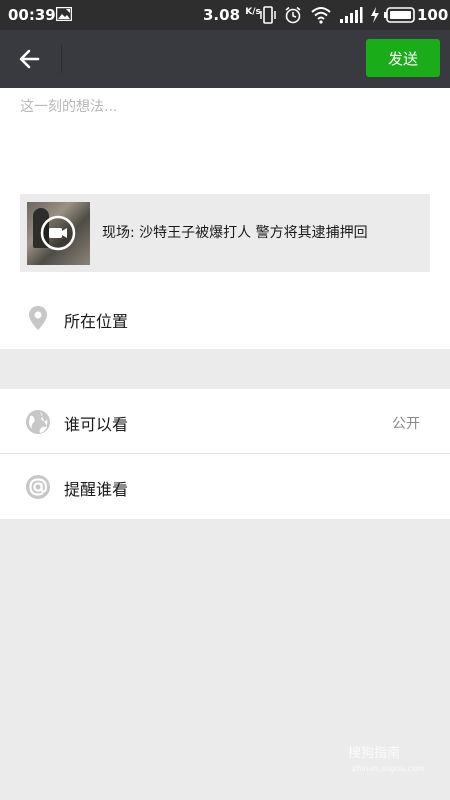 The image size is (450, 800). I want to click on visibility-row: 谁可以看 公开, so click(225, 421).